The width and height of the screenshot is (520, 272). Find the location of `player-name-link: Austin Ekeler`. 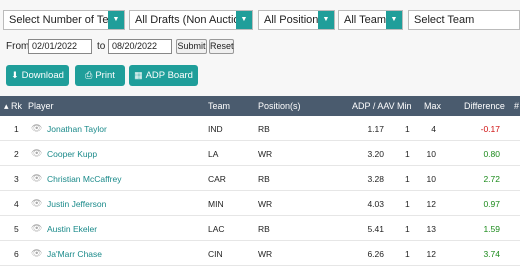

player-name-link: Austin Ekeler is located at coordinates (72, 229).